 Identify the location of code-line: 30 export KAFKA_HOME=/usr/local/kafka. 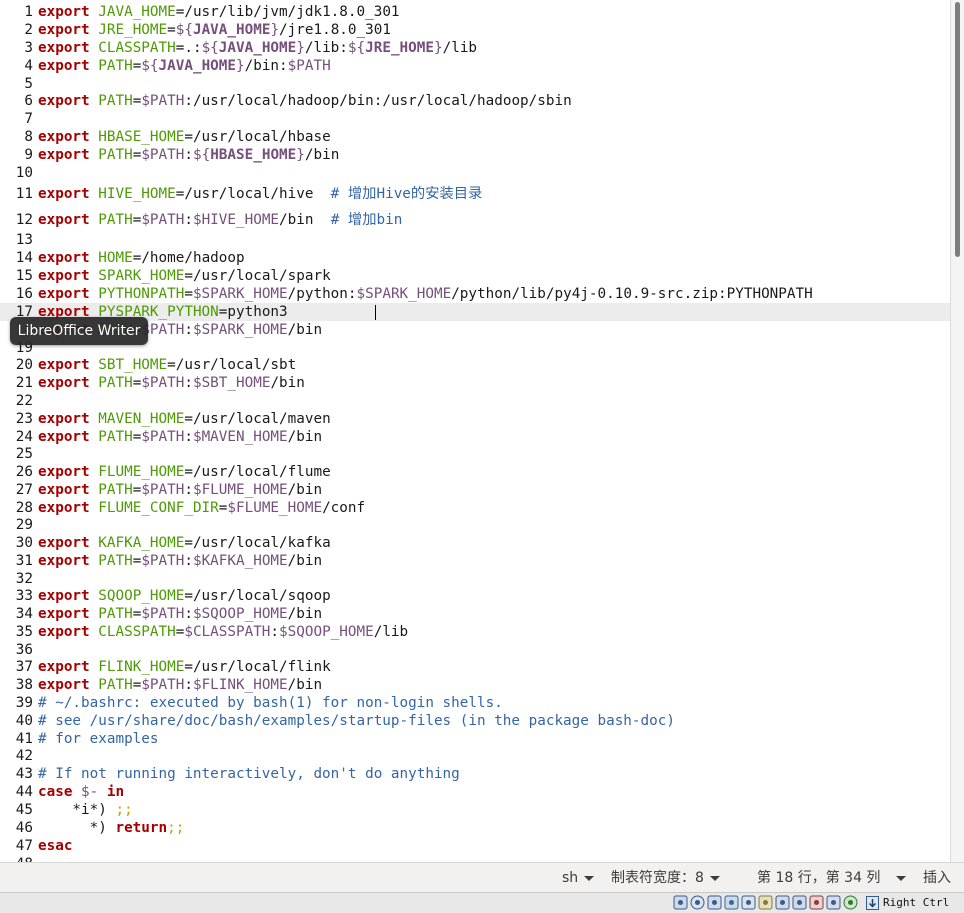
(475, 543).